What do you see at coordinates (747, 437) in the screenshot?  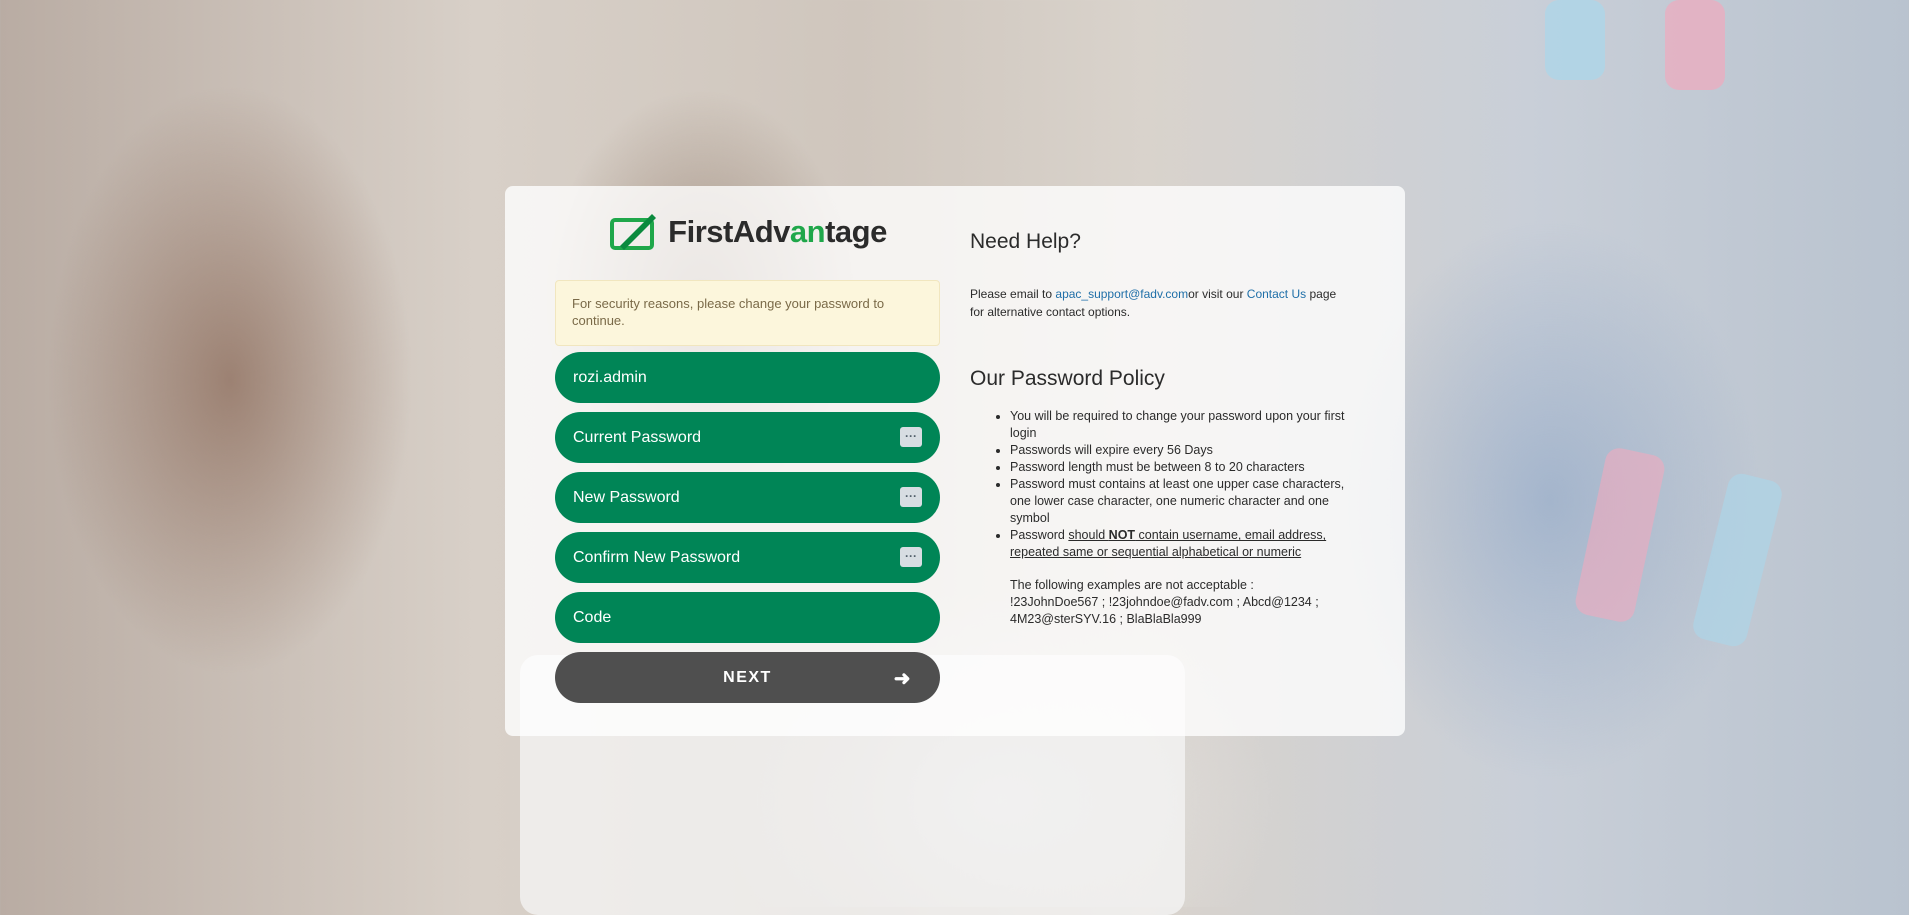 I see `current-password-field: Current Password ···` at bounding box center [747, 437].